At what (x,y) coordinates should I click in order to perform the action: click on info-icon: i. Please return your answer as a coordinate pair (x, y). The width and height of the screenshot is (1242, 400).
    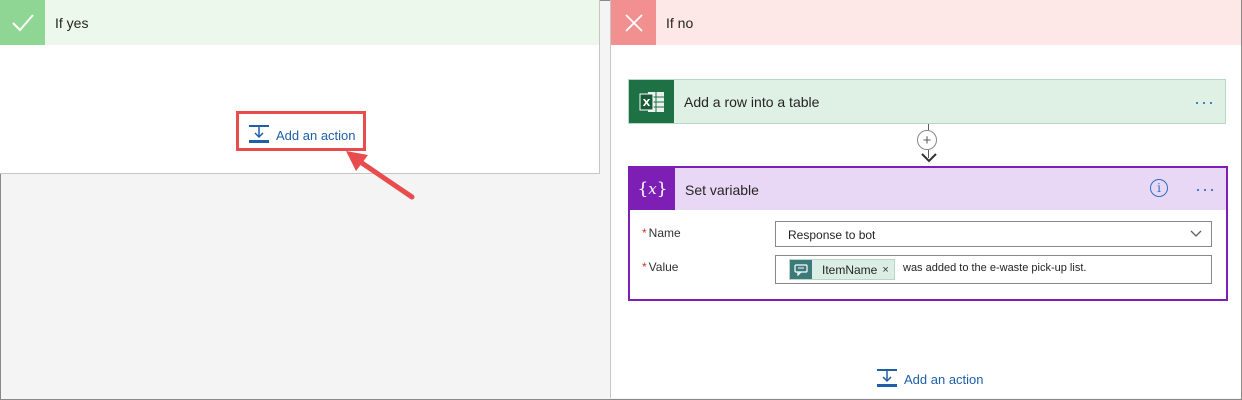
    Looking at the image, I should click on (1159, 188).